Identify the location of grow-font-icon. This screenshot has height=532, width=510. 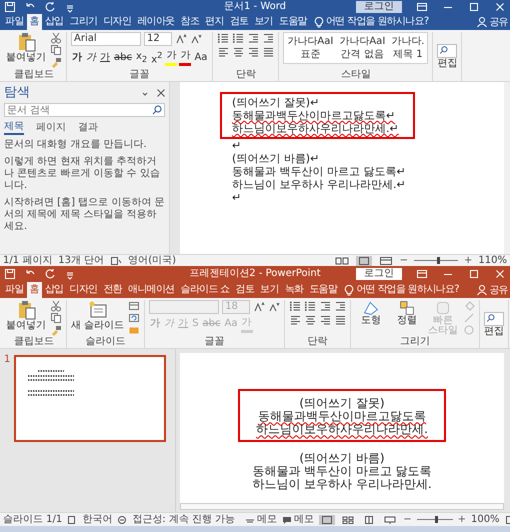
(259, 306).